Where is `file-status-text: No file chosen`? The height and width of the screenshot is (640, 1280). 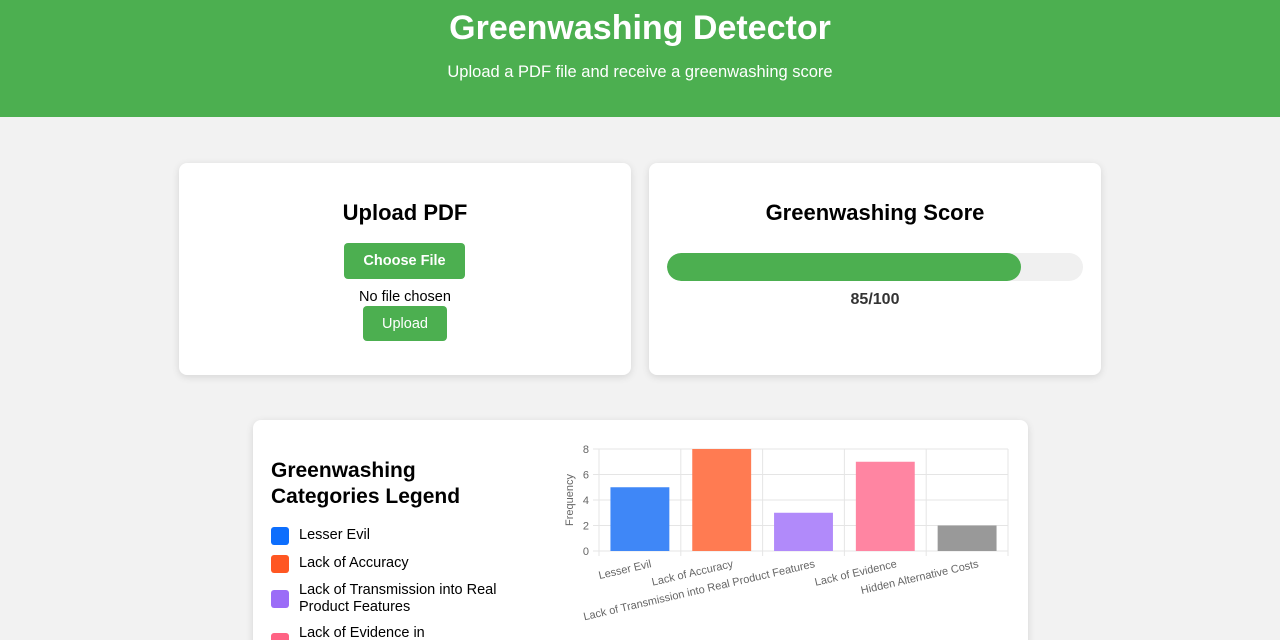
file-status-text: No file chosen is located at coordinates (405, 297).